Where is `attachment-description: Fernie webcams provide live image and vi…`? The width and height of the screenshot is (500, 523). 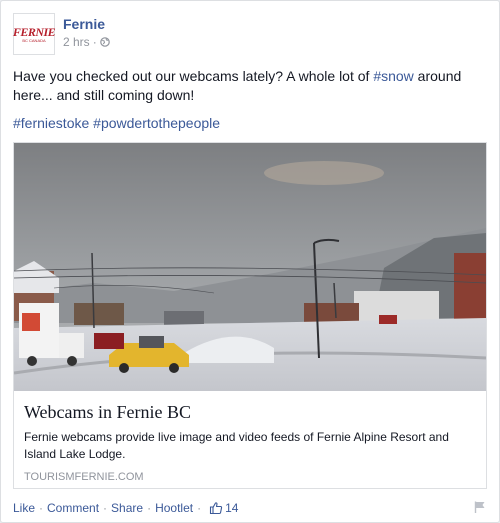
attachment-description: Fernie webcams provide live image and vi… is located at coordinates (236, 445).